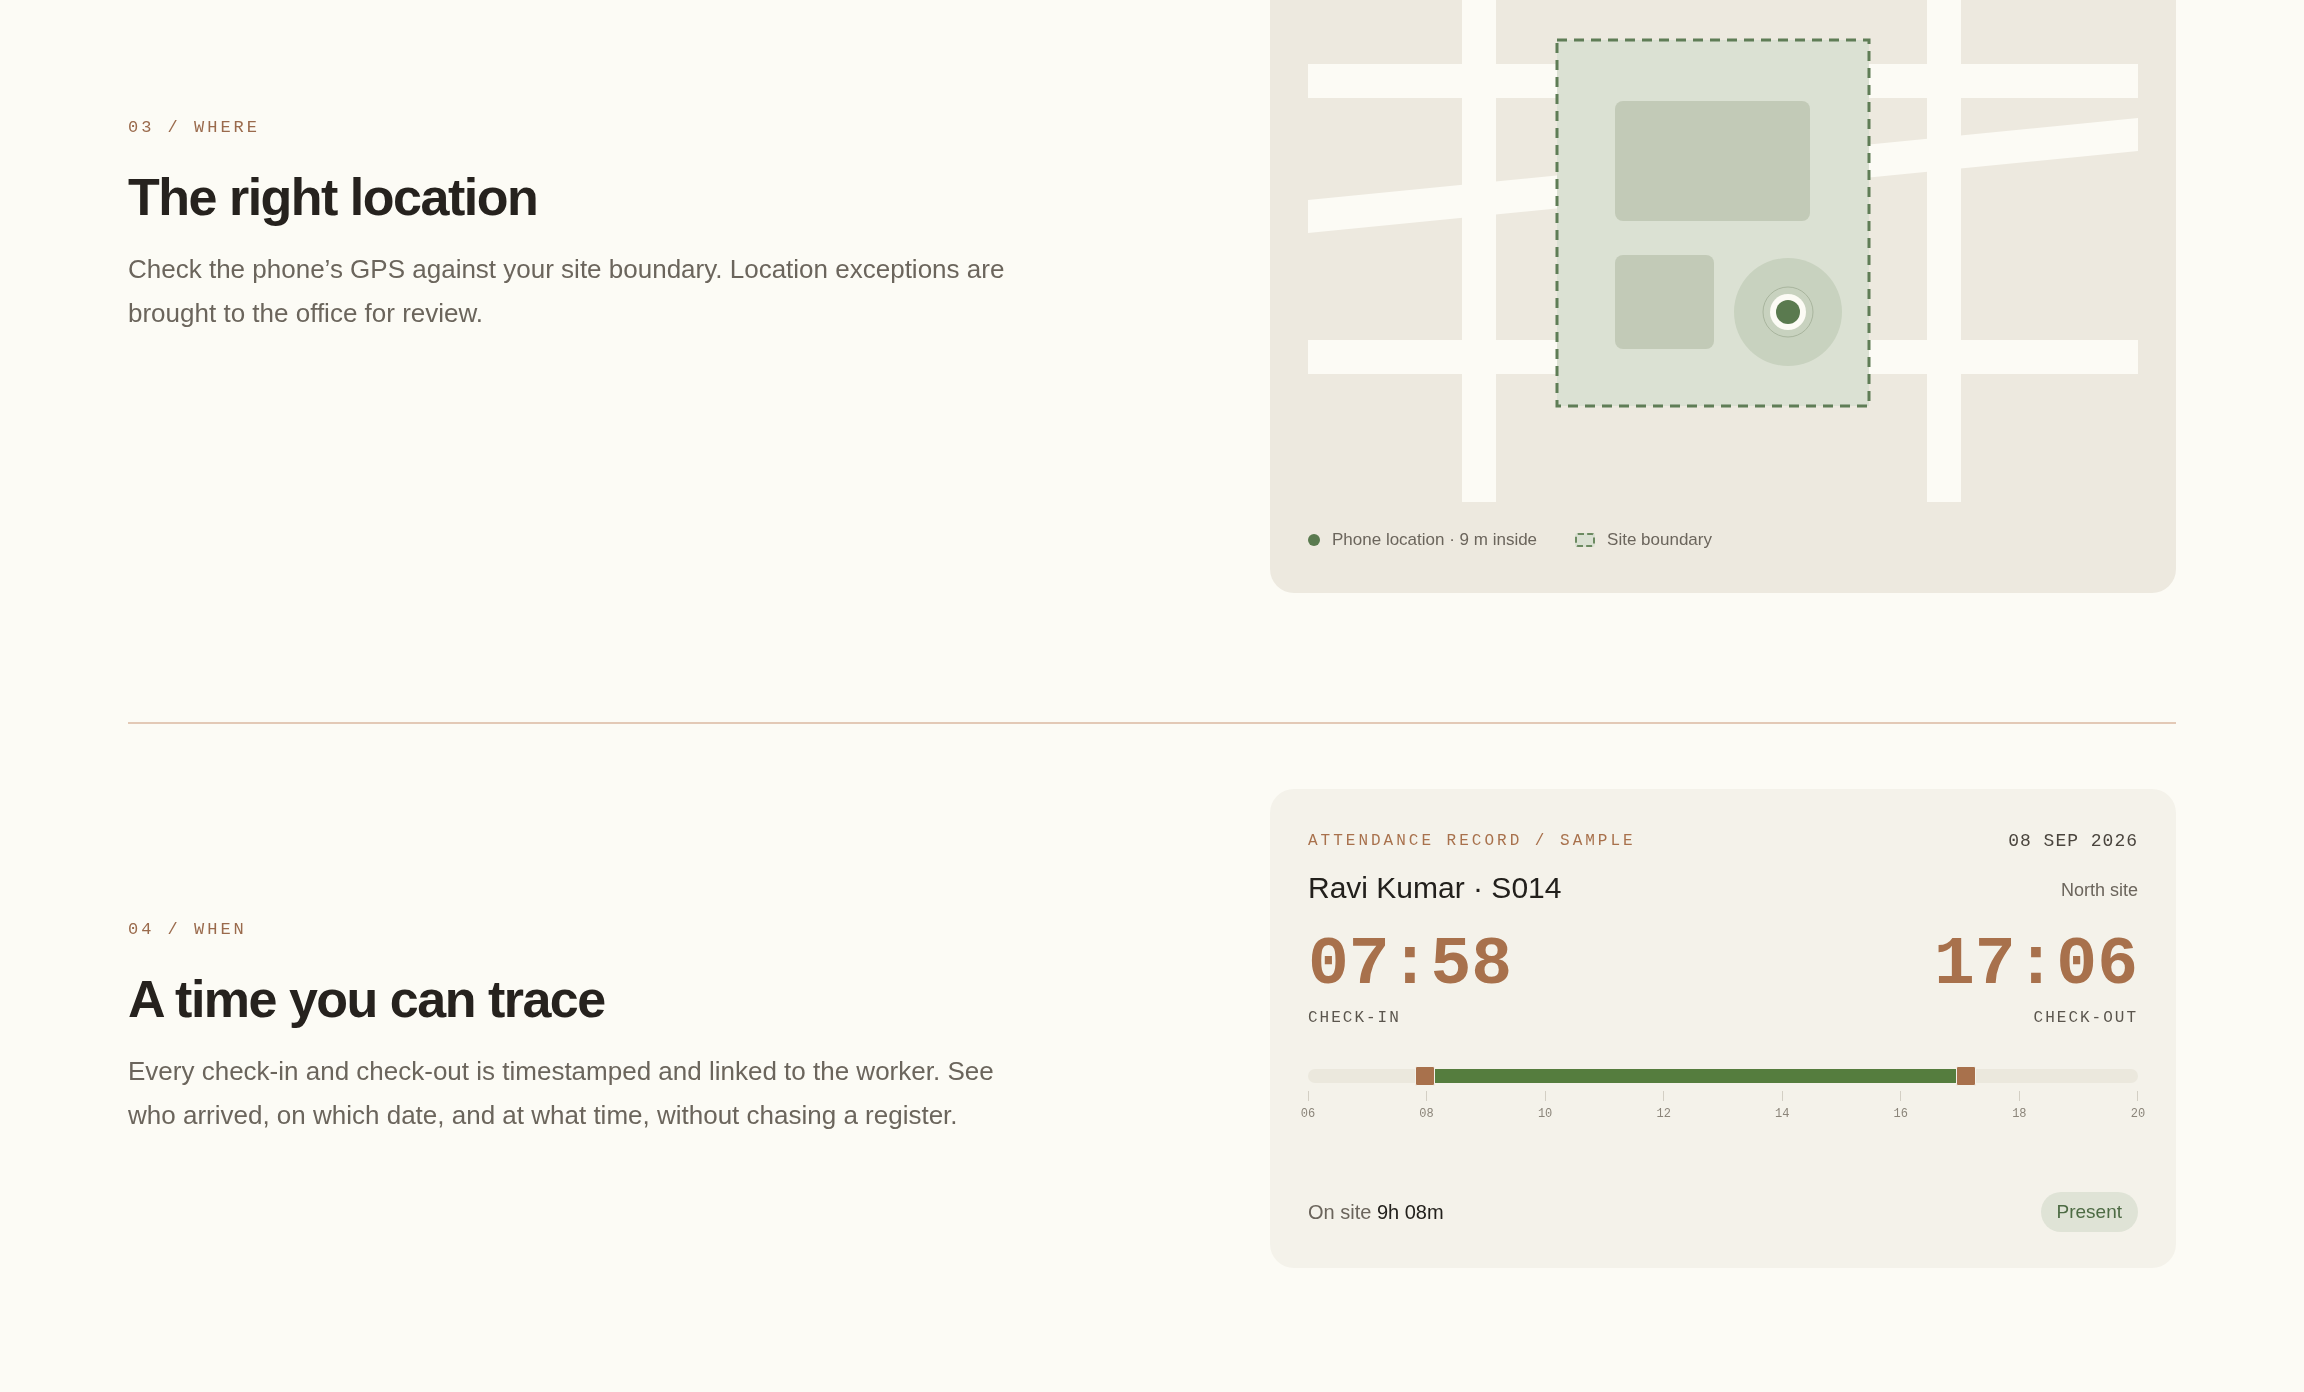 This screenshot has height=1392, width=2304. What do you see at coordinates (2019, 1114) in the screenshot?
I see `tick-label: 18` at bounding box center [2019, 1114].